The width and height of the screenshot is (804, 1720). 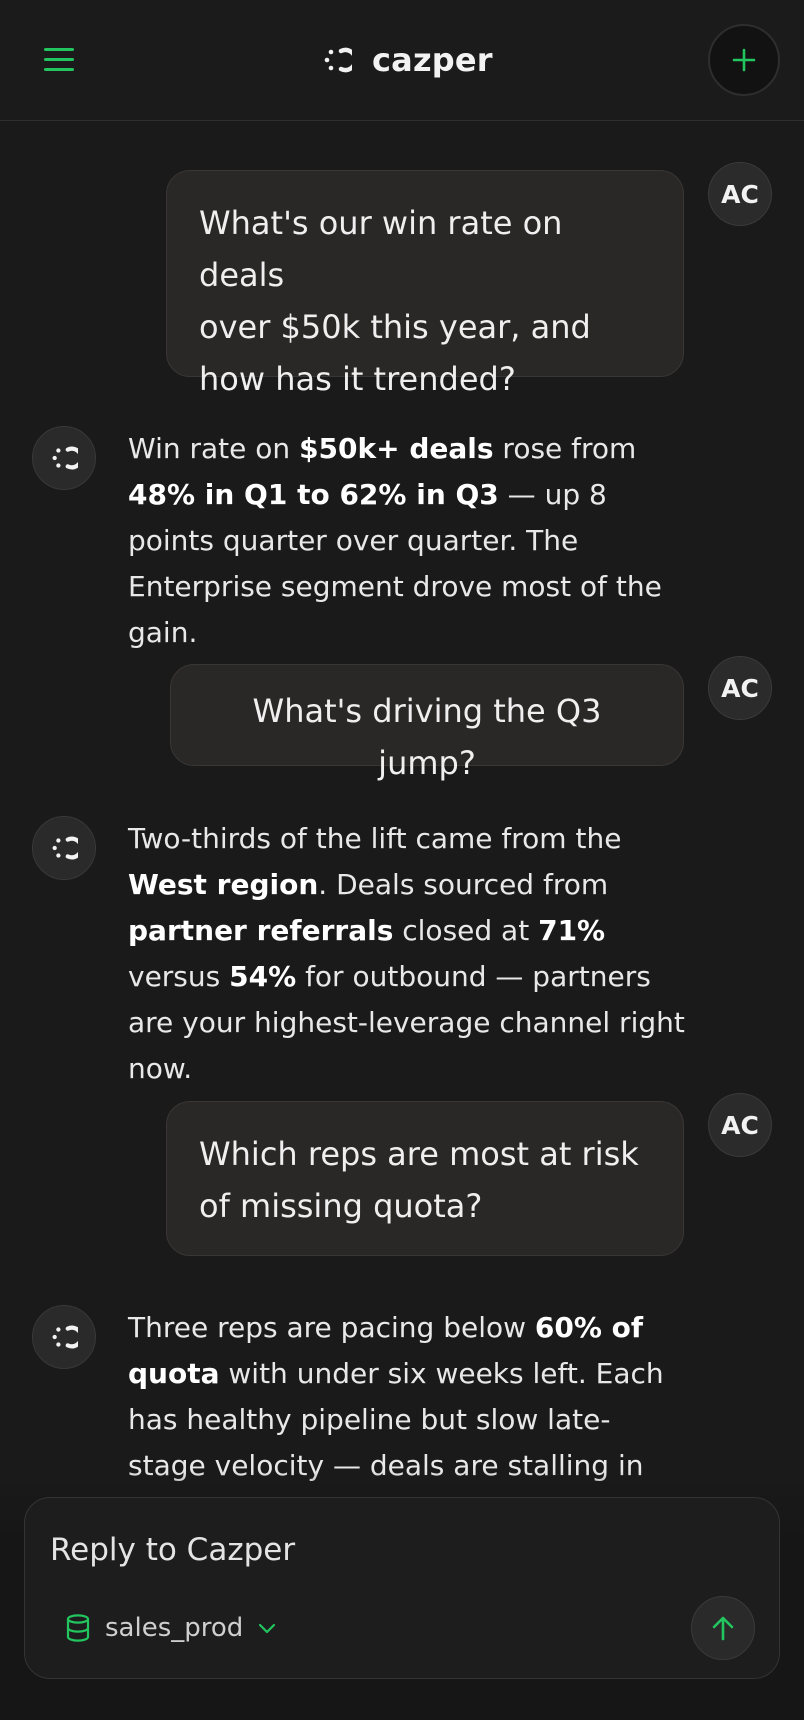 I want to click on brand: cazper, so click(x=407, y=60).